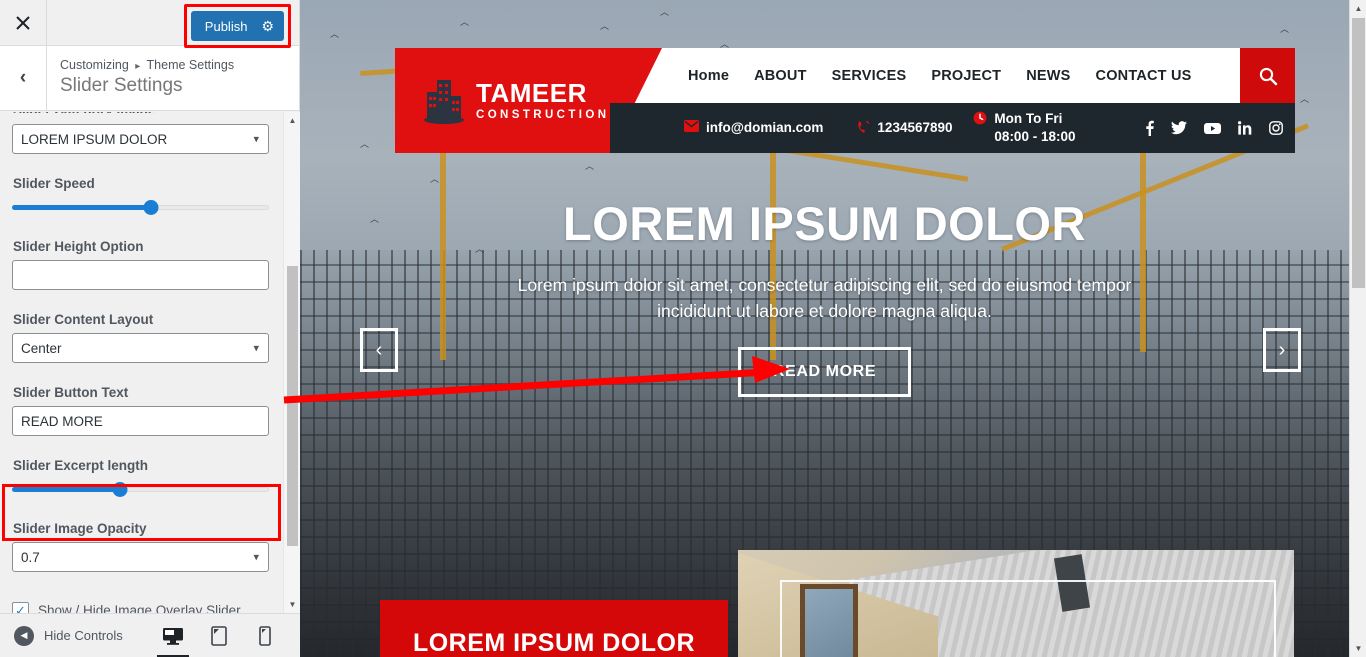  I want to click on building-icon, so click(444, 101).